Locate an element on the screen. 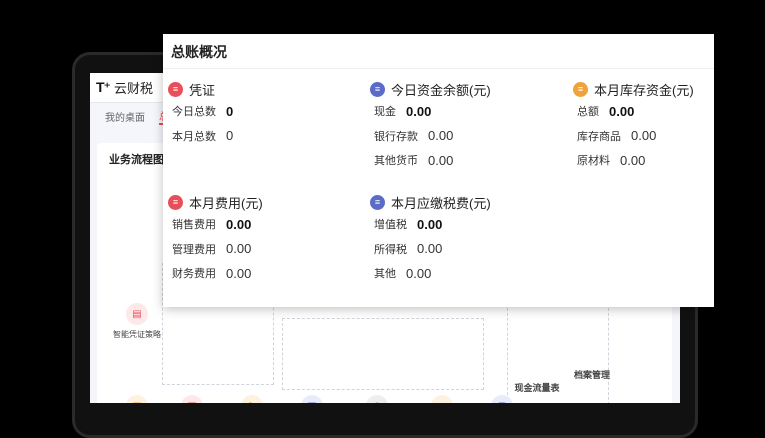 The height and width of the screenshot is (438, 765). flow-node-icon: ◎ is located at coordinates (377, 399).